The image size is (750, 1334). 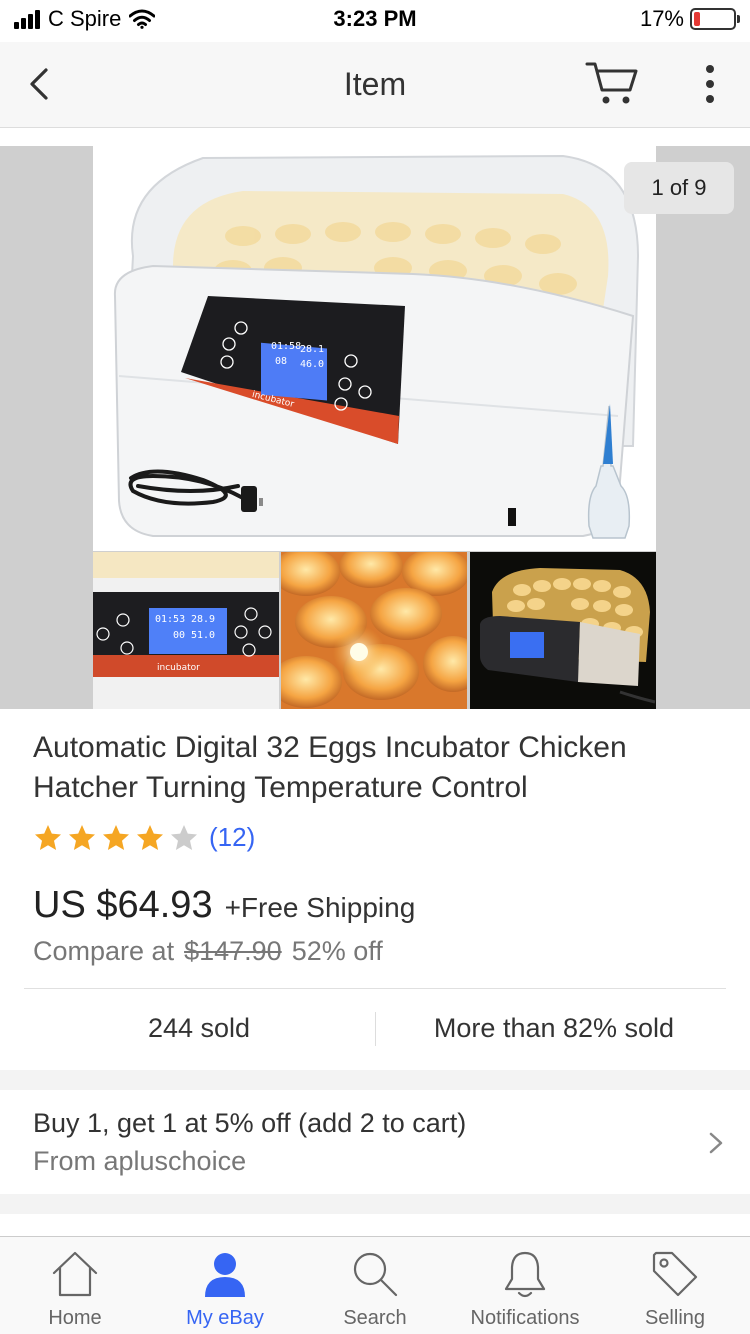 I want to click on thumb-brand-label: incubator, so click(x=178, y=668).